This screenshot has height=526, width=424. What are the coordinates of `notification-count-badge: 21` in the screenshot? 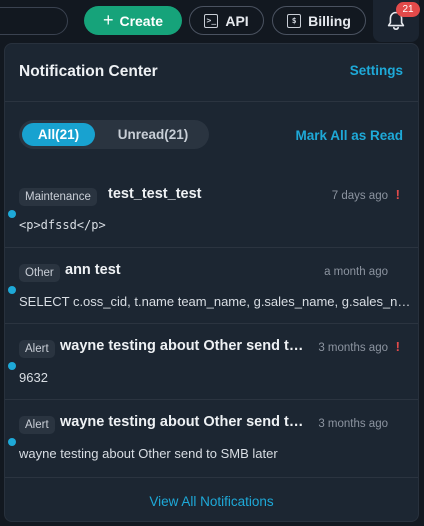 It's located at (408, 9).